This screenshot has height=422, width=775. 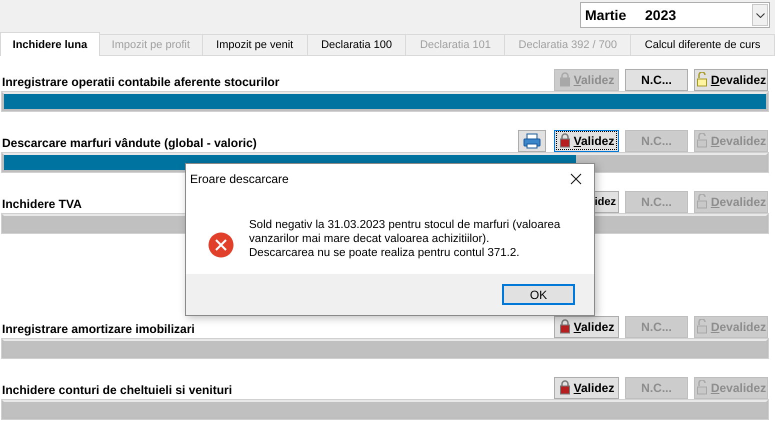 I want to click on section-title: Inchidere TVA, so click(x=42, y=203).